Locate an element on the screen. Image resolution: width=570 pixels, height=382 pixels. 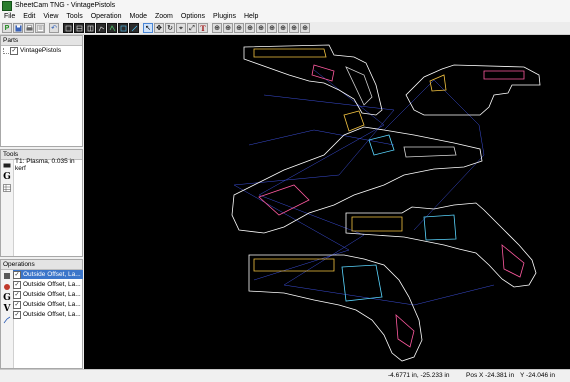
part-item-vintagepistols: ✓ VintagePistols is located at coordinates (41, 50).